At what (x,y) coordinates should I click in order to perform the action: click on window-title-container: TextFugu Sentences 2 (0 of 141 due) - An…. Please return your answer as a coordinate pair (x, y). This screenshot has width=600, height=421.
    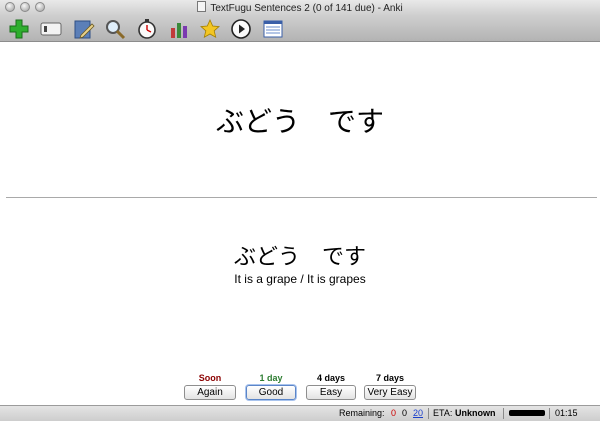
    Looking at the image, I should click on (300, 8).